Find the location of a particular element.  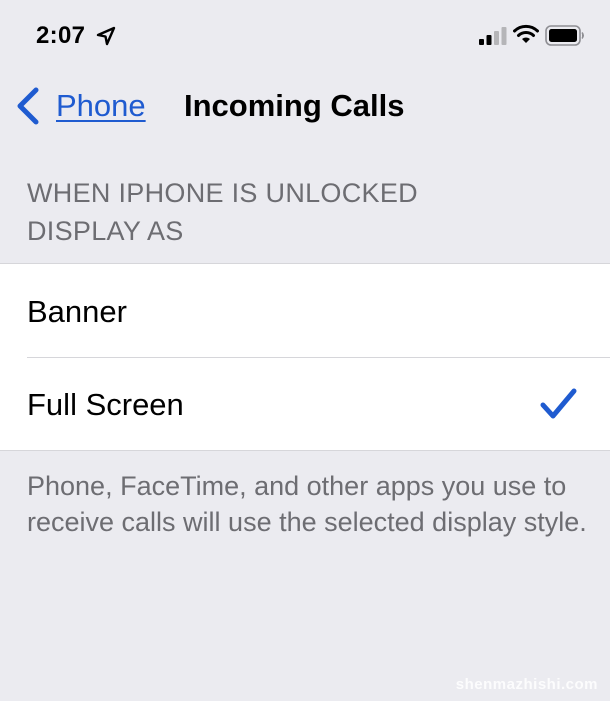

wifi-icon is located at coordinates (526, 33).